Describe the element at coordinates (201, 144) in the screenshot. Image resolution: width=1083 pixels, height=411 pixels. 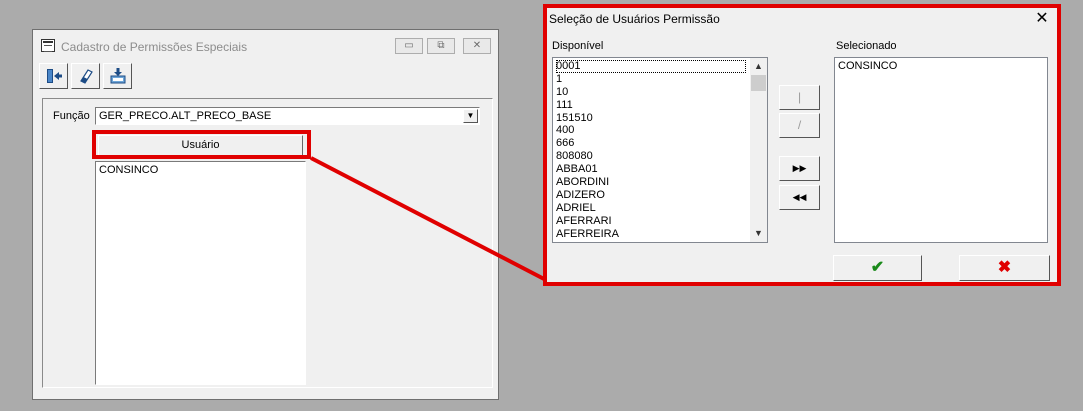
I see `usuario-highlight-box` at that location.